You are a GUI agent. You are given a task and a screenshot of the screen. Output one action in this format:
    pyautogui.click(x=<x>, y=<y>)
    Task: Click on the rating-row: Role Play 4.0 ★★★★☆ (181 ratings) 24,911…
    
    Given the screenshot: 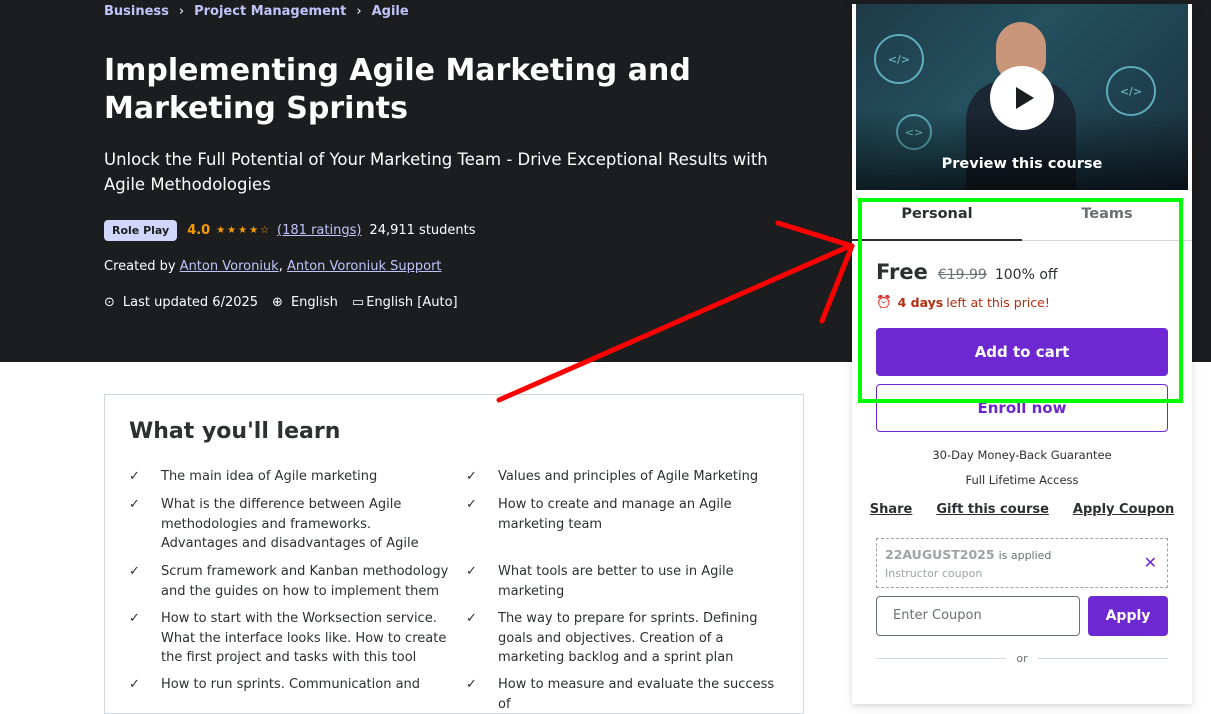 What is the action you would take?
    pyautogui.click(x=290, y=230)
    